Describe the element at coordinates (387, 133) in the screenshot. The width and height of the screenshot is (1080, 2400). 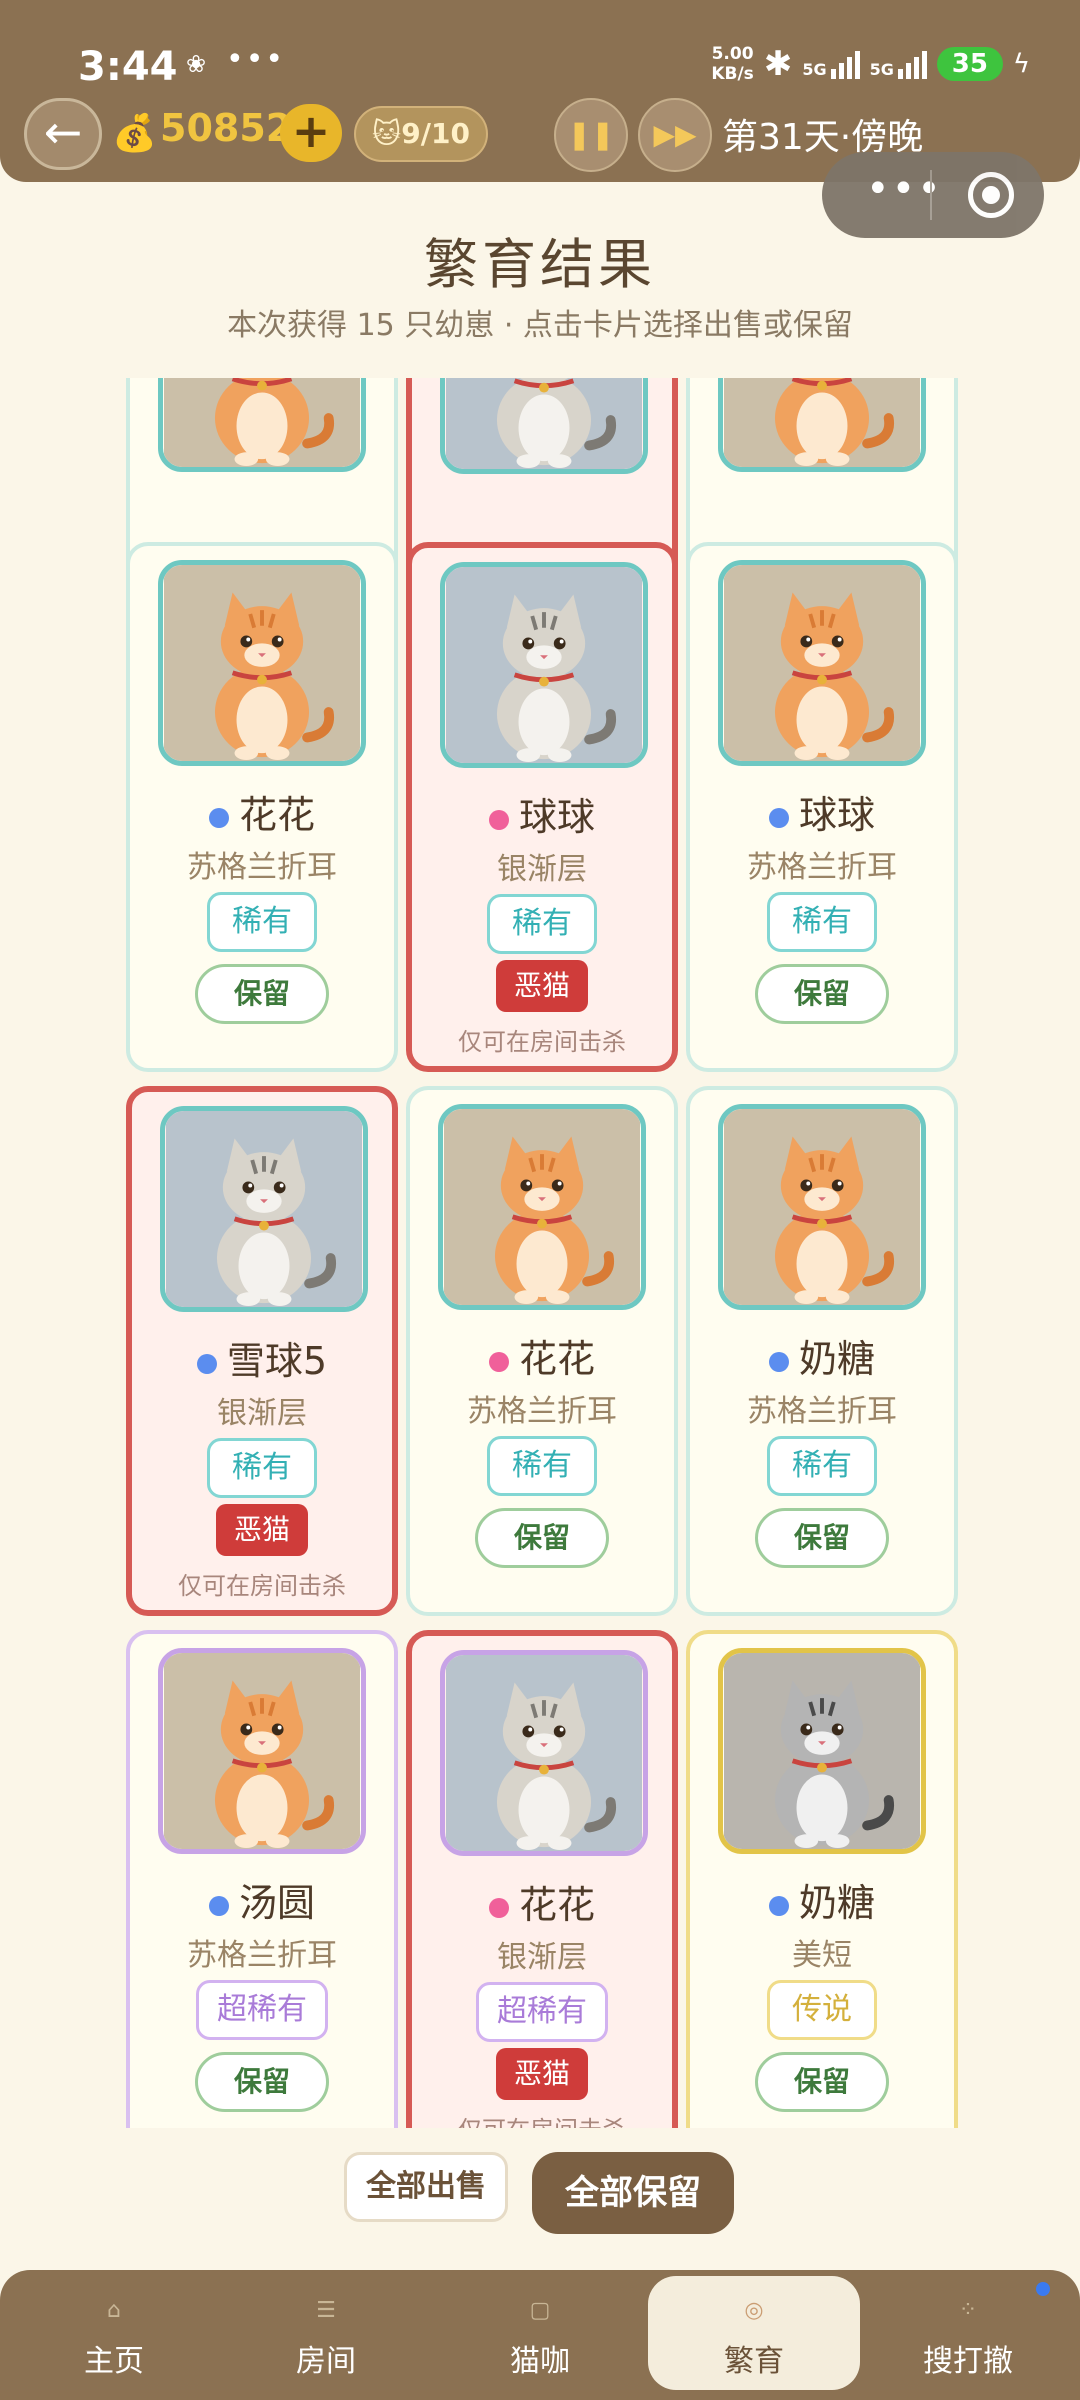
I see `cat-face-icon: 🐱` at that location.